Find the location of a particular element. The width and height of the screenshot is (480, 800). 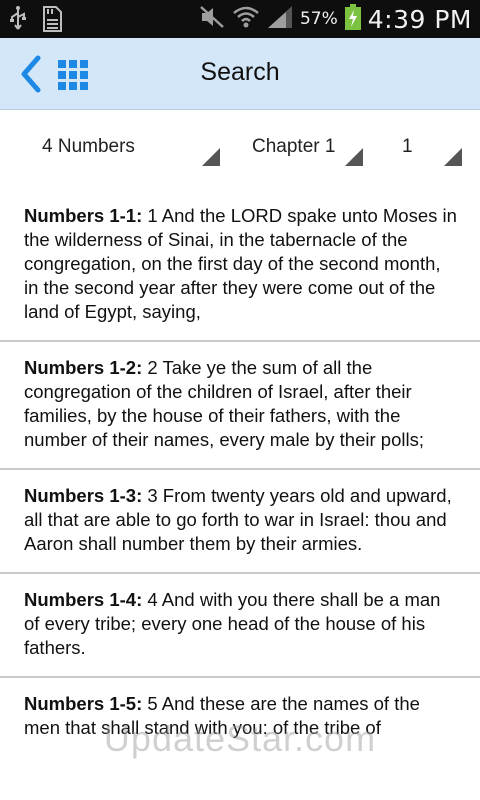

battery-charging-icon is located at coordinates (353, 19).